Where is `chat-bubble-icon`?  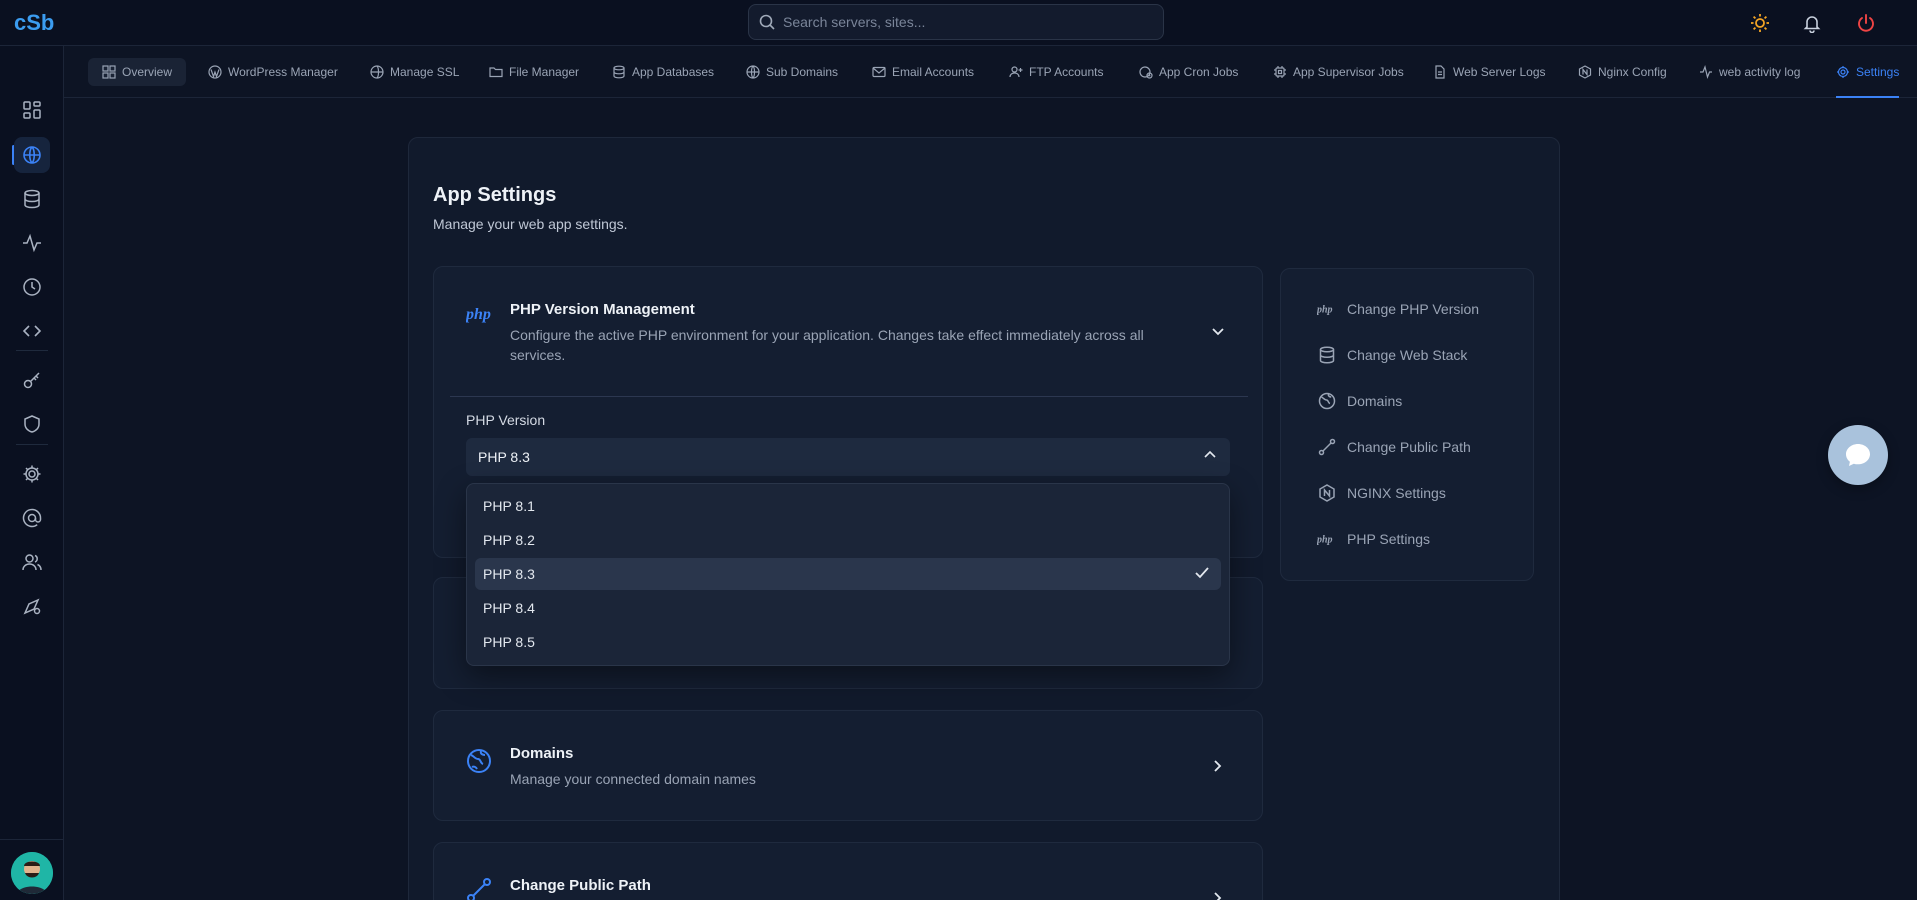 chat-bubble-icon is located at coordinates (1858, 455).